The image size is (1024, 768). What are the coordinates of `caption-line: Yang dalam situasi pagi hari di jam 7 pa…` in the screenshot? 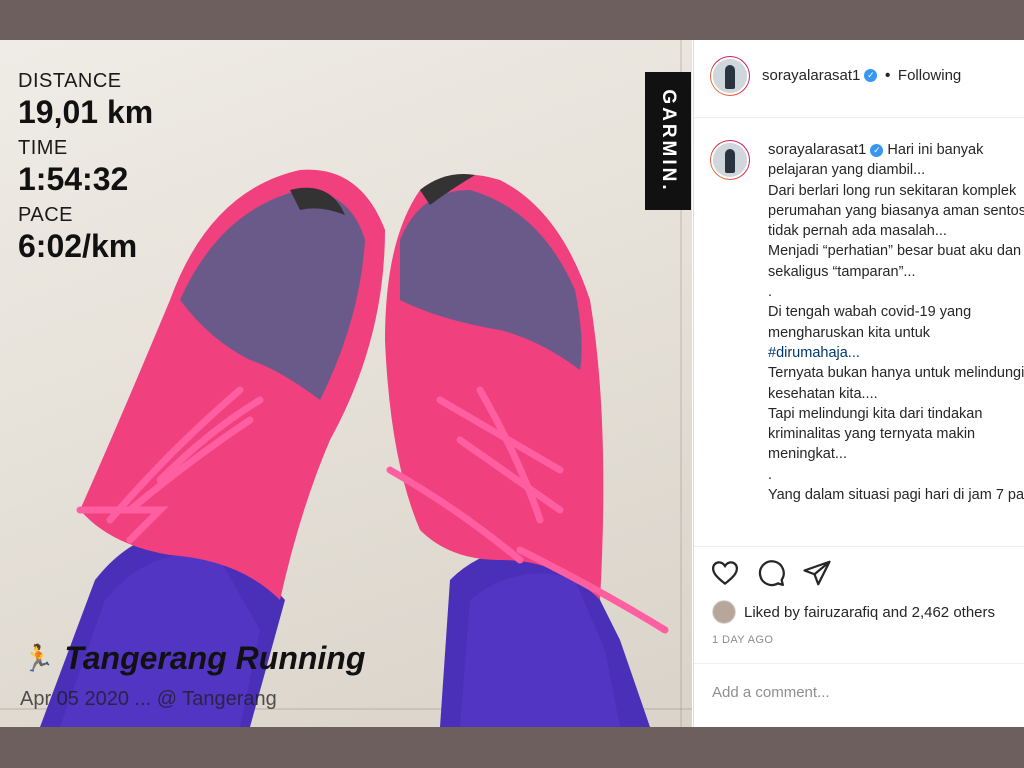 It's located at (896, 495).